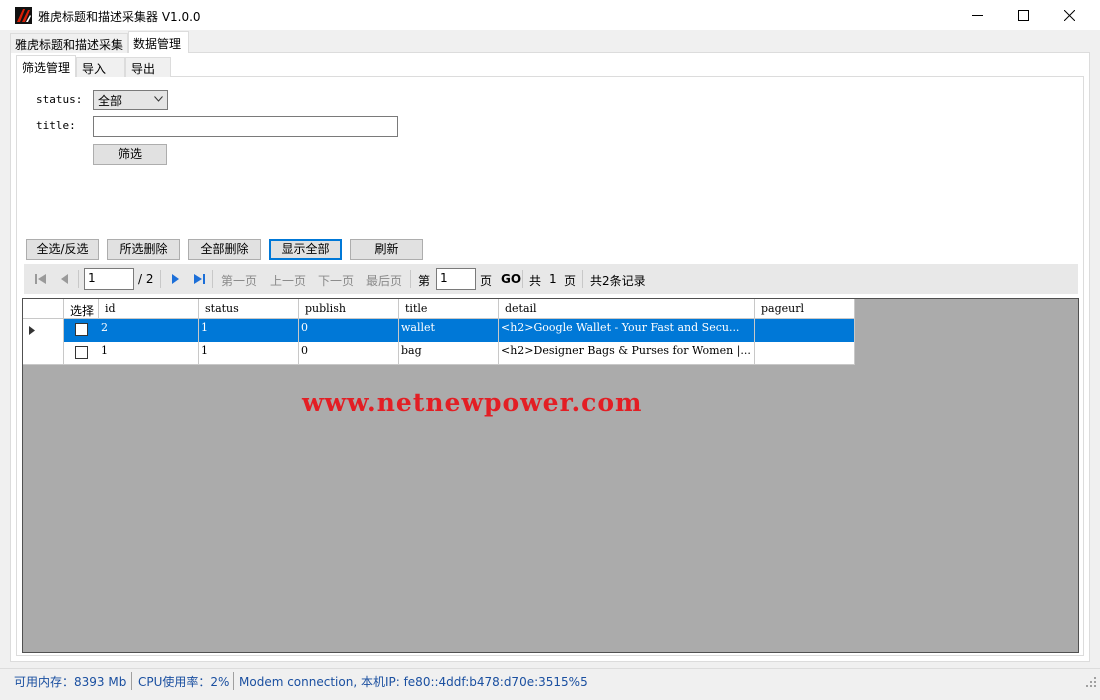 The height and width of the screenshot is (700, 1100). What do you see at coordinates (109, 279) in the screenshot?
I see `current-page-input: 1` at bounding box center [109, 279].